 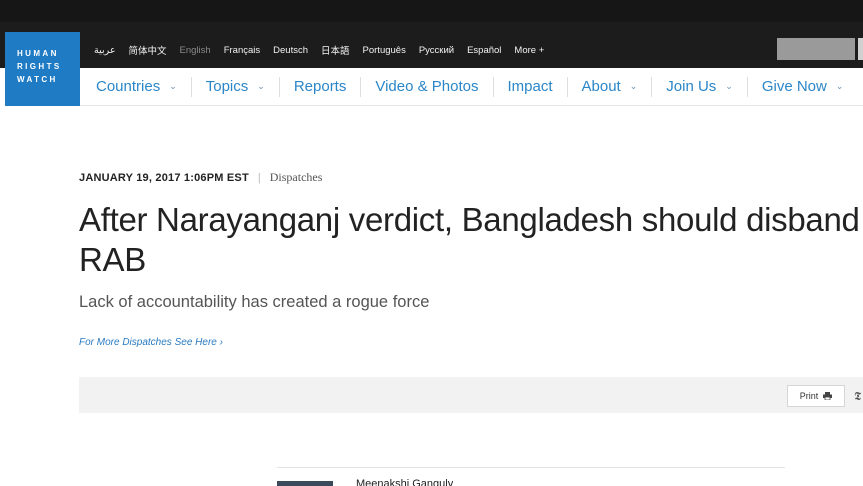 What do you see at coordinates (37, 79) in the screenshot?
I see `logo-line-3: WATCH` at bounding box center [37, 79].